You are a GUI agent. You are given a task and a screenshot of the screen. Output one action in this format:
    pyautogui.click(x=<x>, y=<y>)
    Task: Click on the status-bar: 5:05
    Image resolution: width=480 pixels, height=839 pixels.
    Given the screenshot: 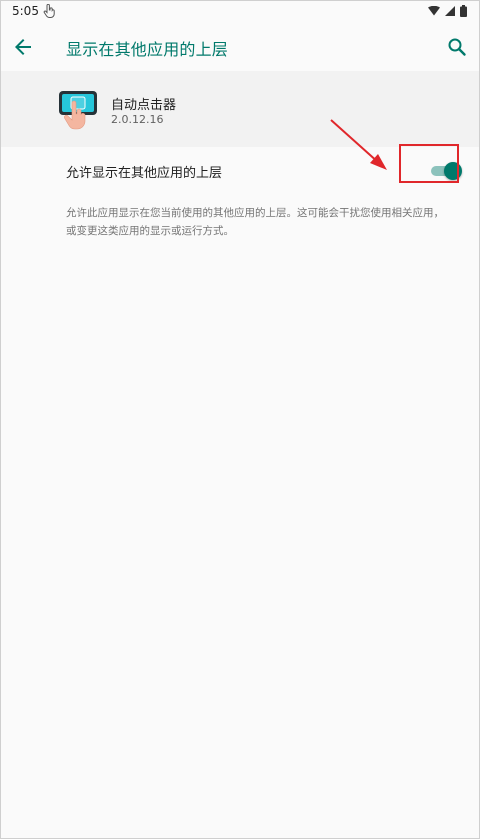 What is the action you would take?
    pyautogui.click(x=240, y=12)
    